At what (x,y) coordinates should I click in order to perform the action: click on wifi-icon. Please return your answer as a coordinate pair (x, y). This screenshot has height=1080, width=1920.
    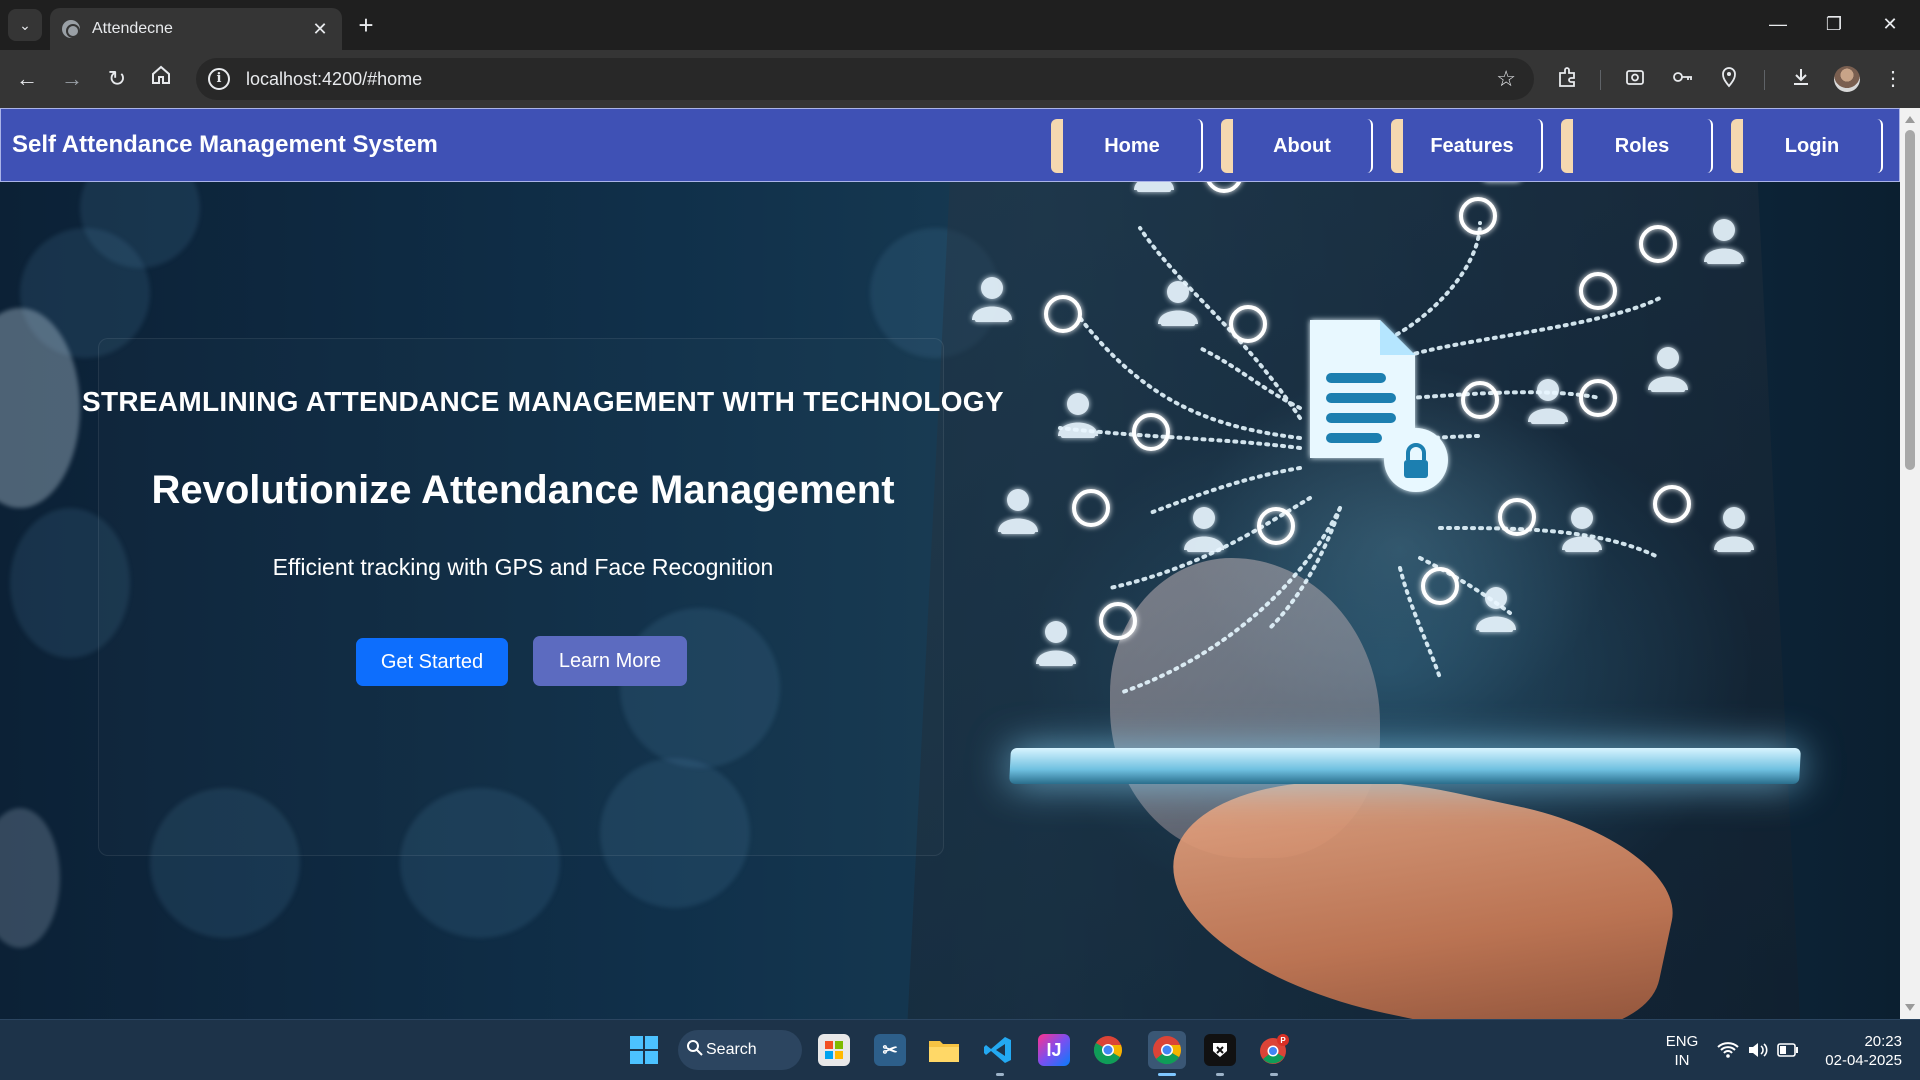
    Looking at the image, I should click on (1728, 1050).